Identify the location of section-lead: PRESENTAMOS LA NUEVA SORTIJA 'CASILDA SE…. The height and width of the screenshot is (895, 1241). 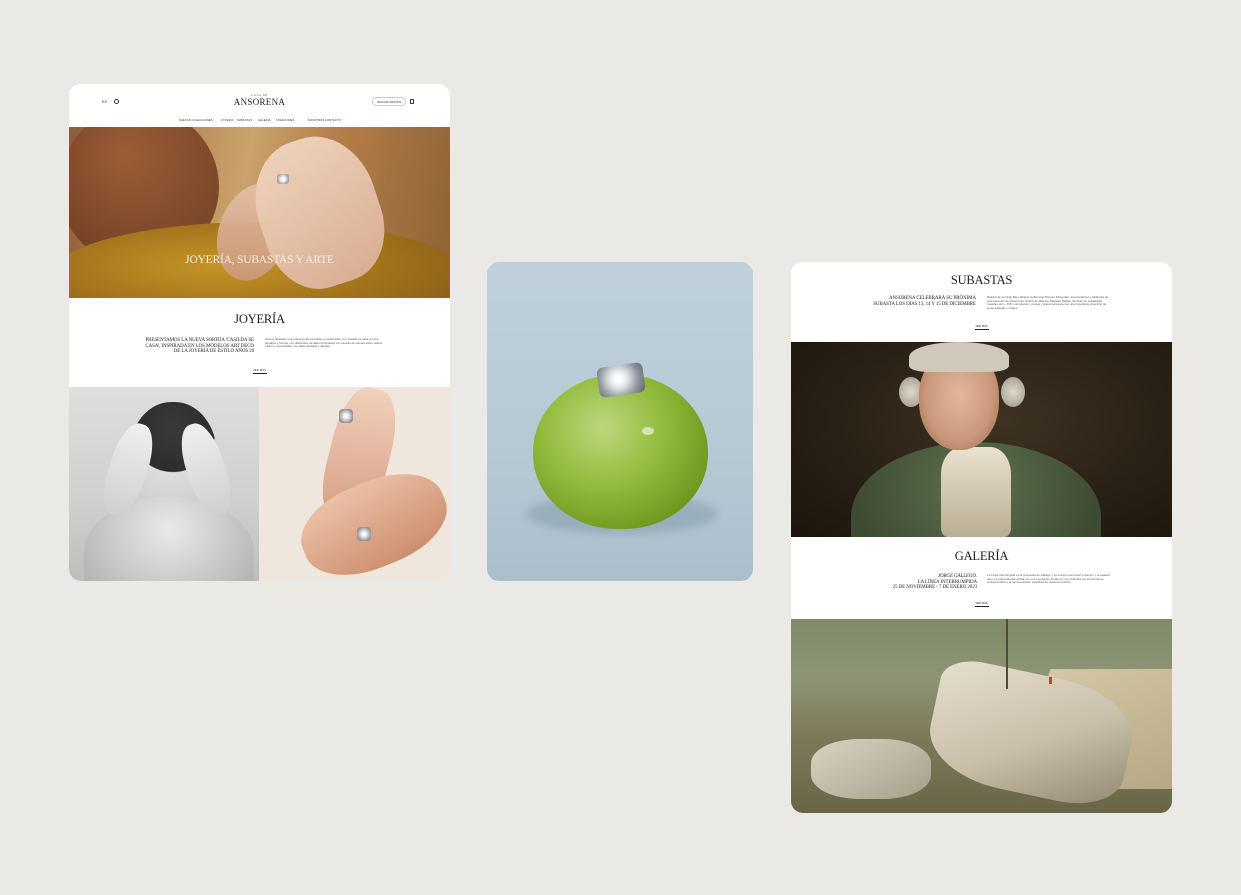
(199, 346).